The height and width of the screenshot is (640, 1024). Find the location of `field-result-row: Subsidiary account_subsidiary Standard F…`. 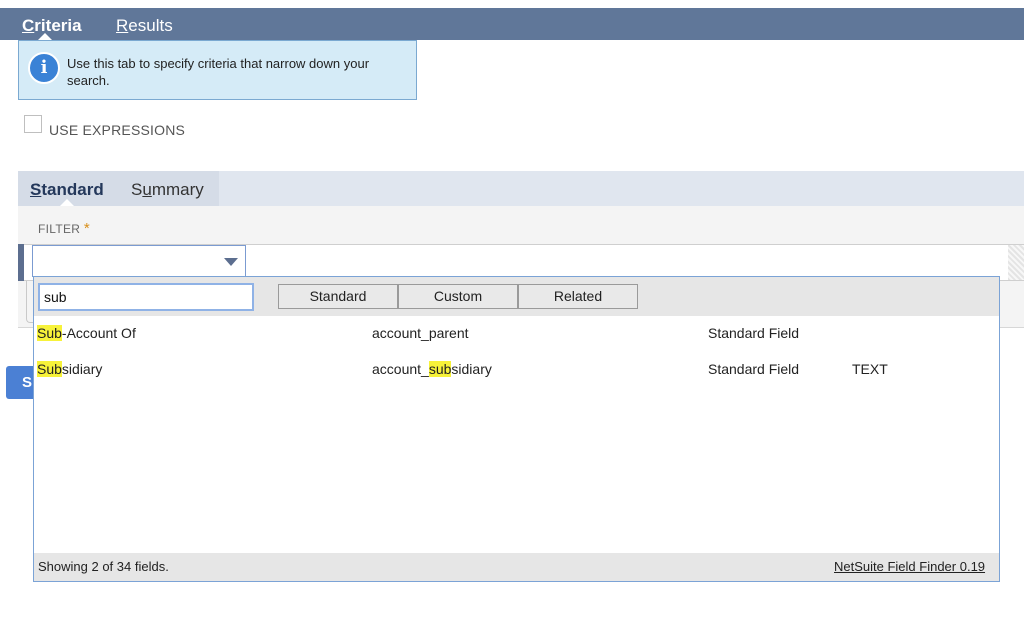

field-result-row: Subsidiary account_subsidiary Standard F… is located at coordinates (516, 370).